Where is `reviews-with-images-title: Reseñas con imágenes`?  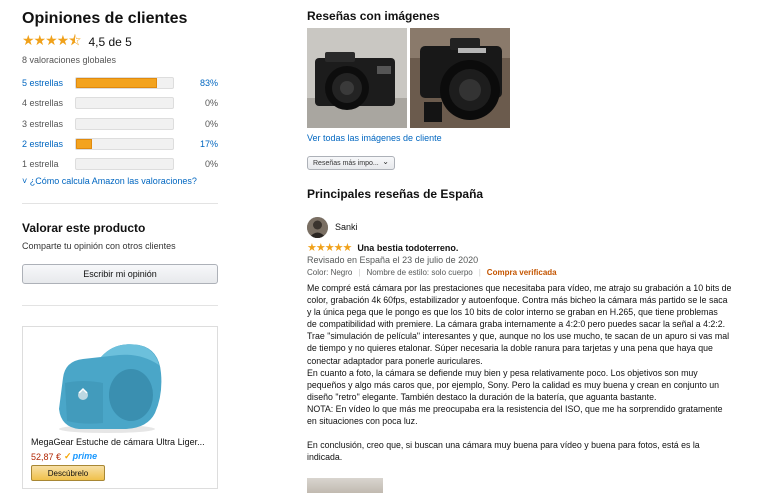
reviews-with-images-title: Reseñas con imágenes is located at coordinates (373, 16).